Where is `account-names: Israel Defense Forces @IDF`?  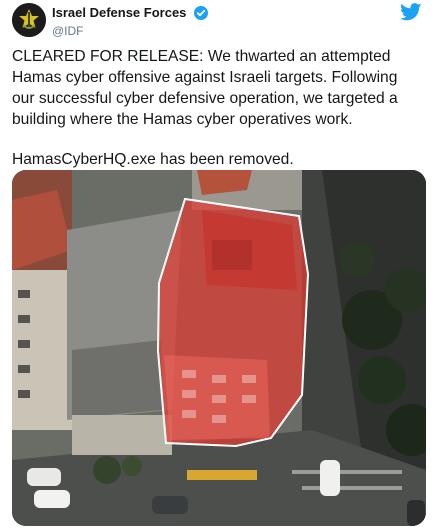
account-names: Israel Defense Forces @IDF is located at coordinates (130, 21).